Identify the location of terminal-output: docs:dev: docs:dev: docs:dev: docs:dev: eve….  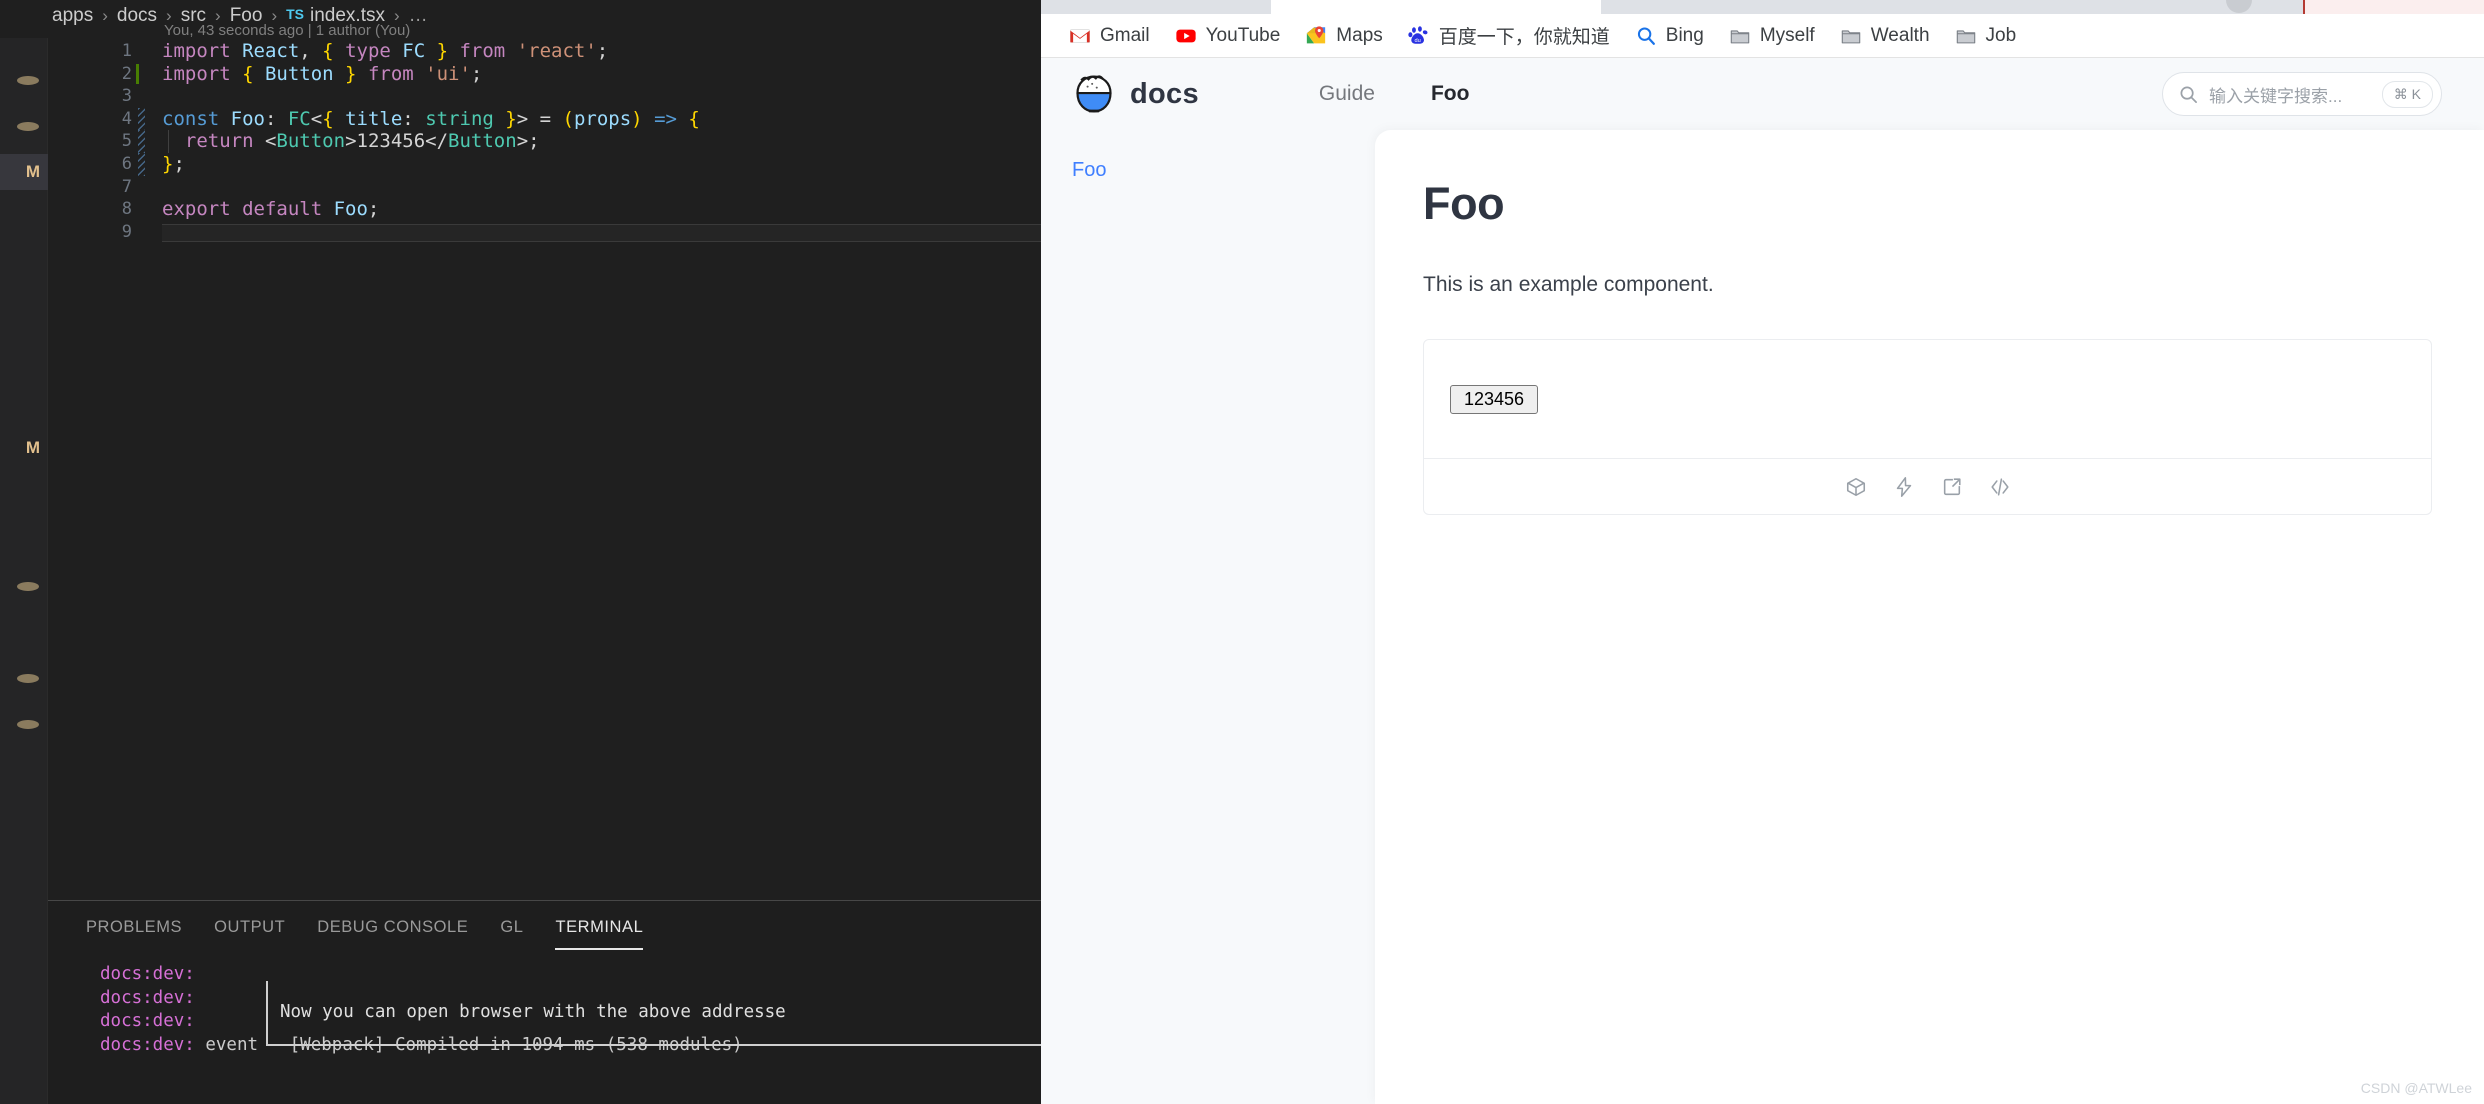
(544, 1033).